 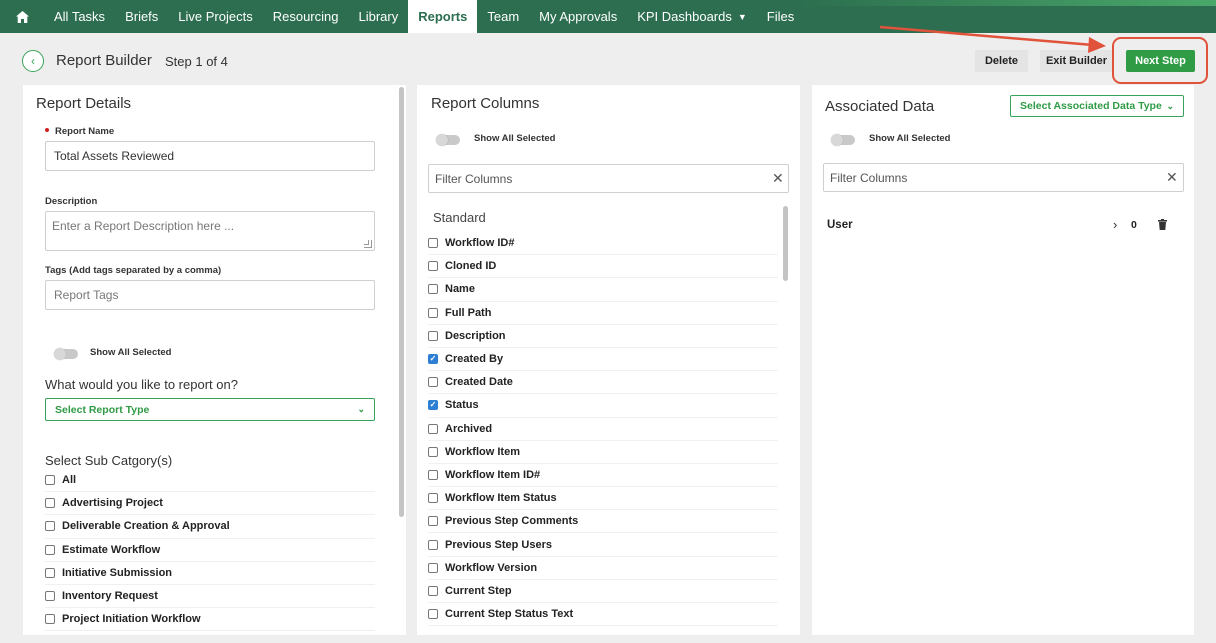 What do you see at coordinates (684, 16) in the screenshot?
I see `nav-kpi-dashboards-label: KPI Dashboards` at bounding box center [684, 16].